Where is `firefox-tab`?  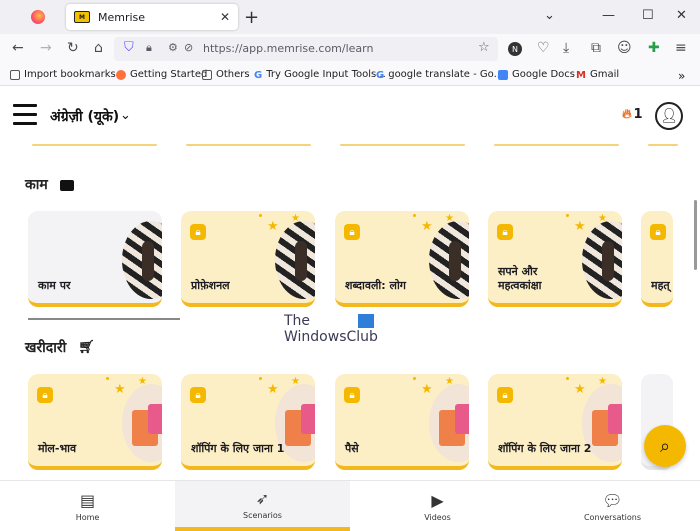
firefox-tab is located at coordinates (38, 17).